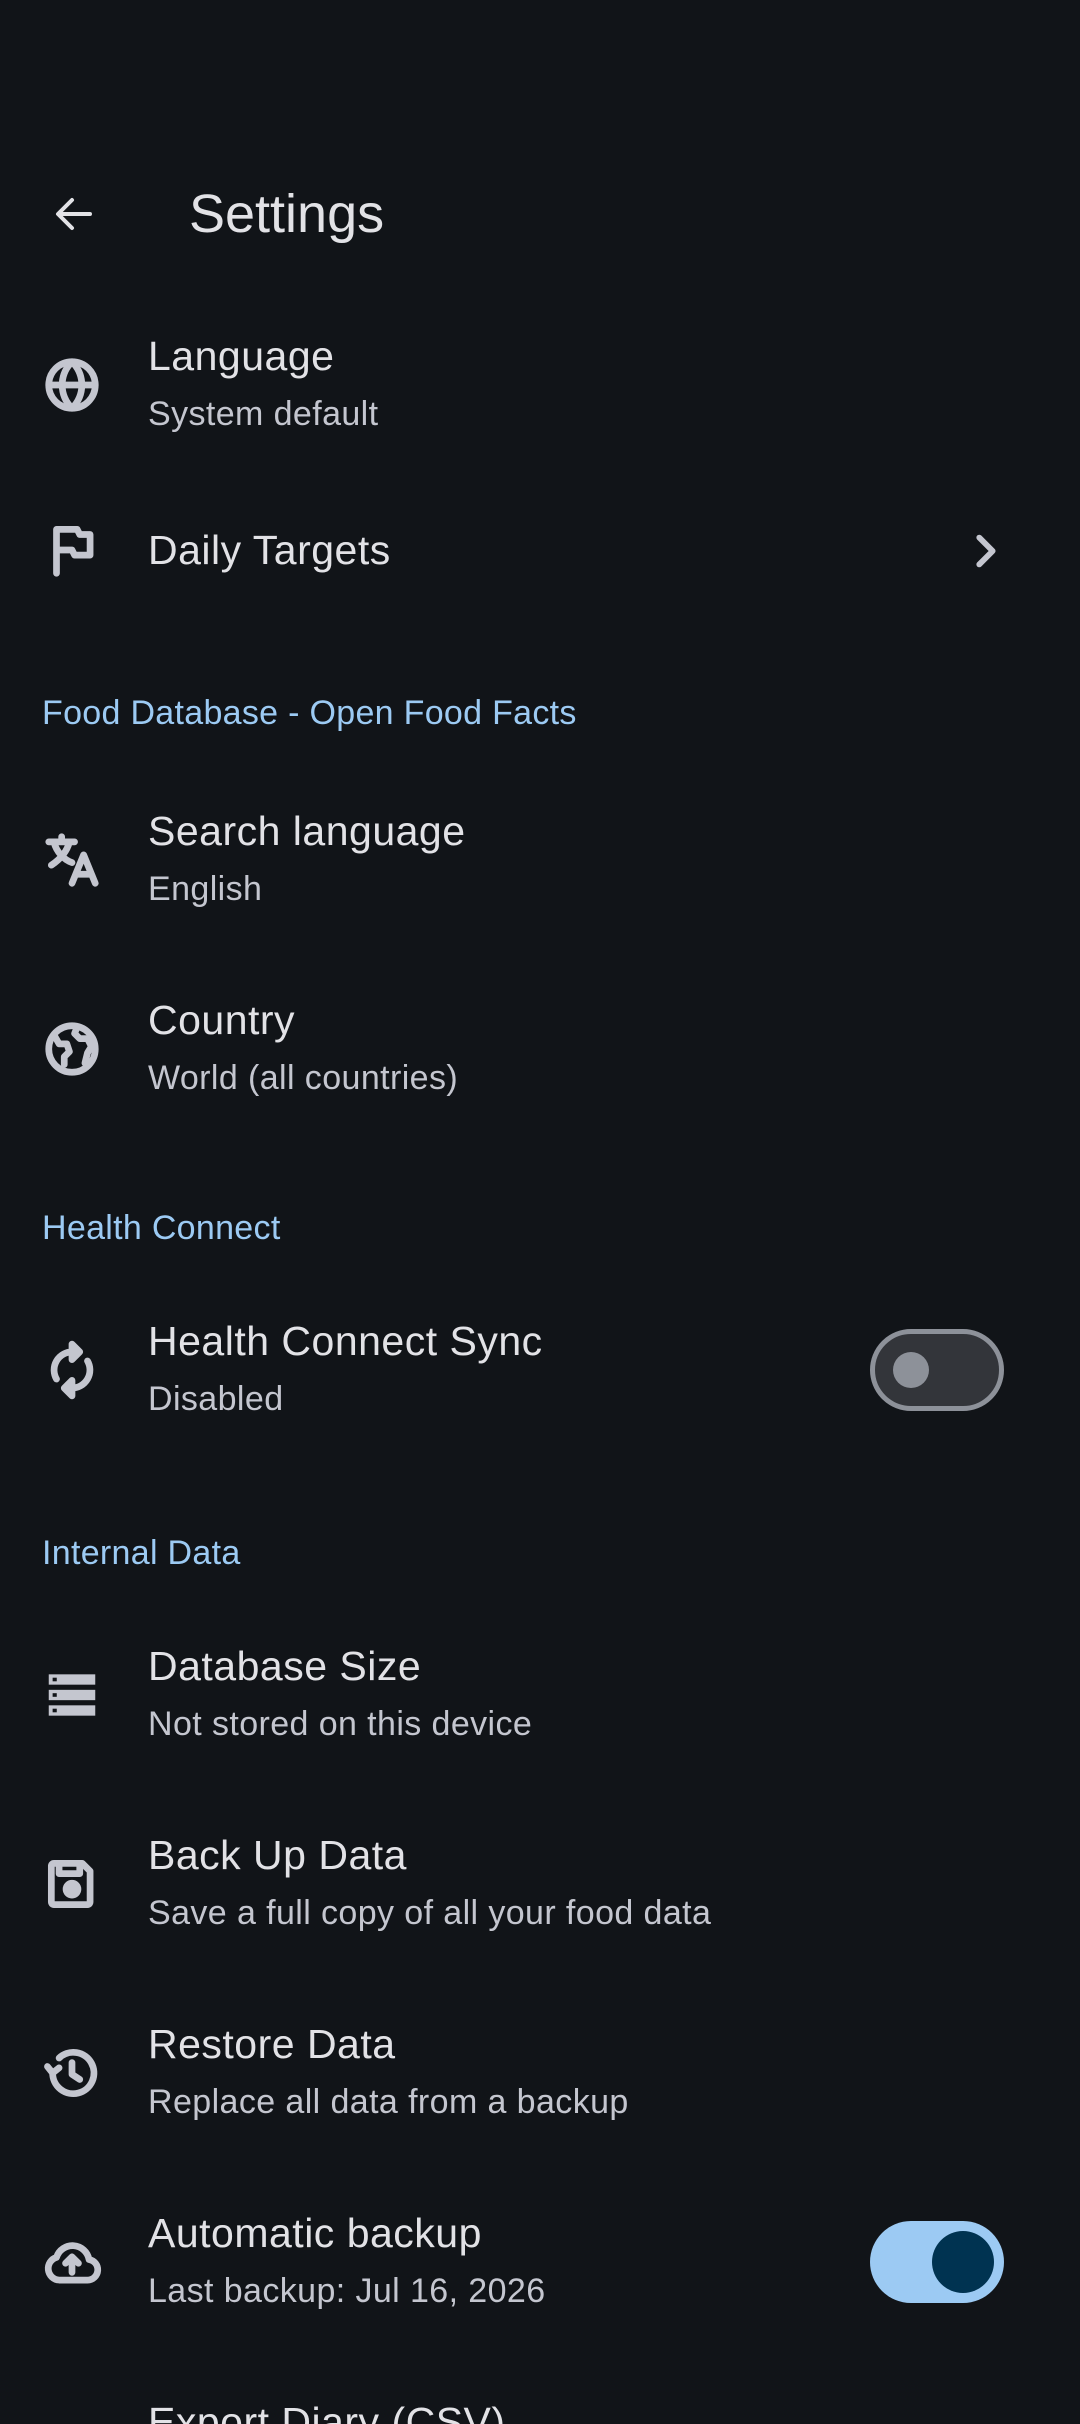  What do you see at coordinates (345, 1341) in the screenshot?
I see `health-connect-sync-title: Health Connect Sync` at bounding box center [345, 1341].